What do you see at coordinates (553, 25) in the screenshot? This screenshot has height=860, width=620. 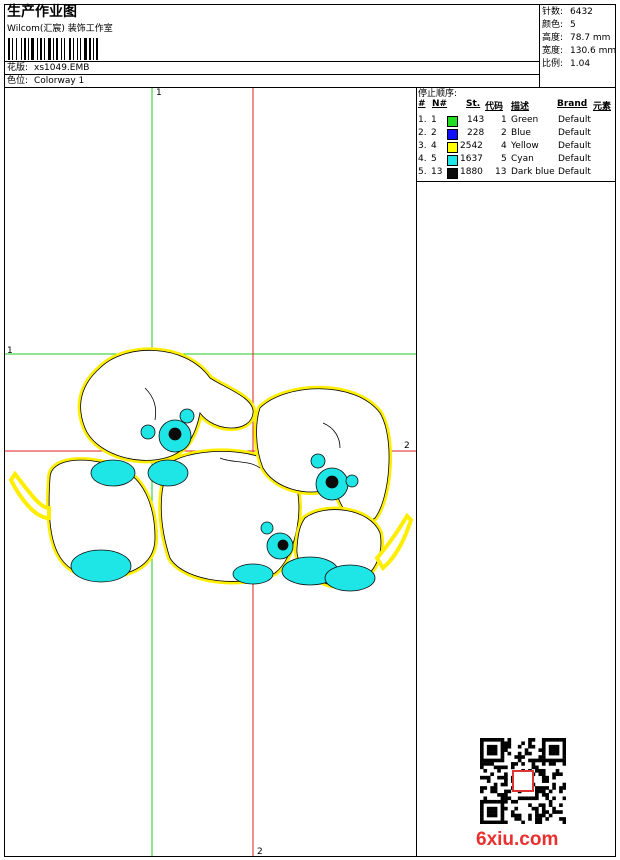 I see `colors-label: 颜色:` at bounding box center [553, 25].